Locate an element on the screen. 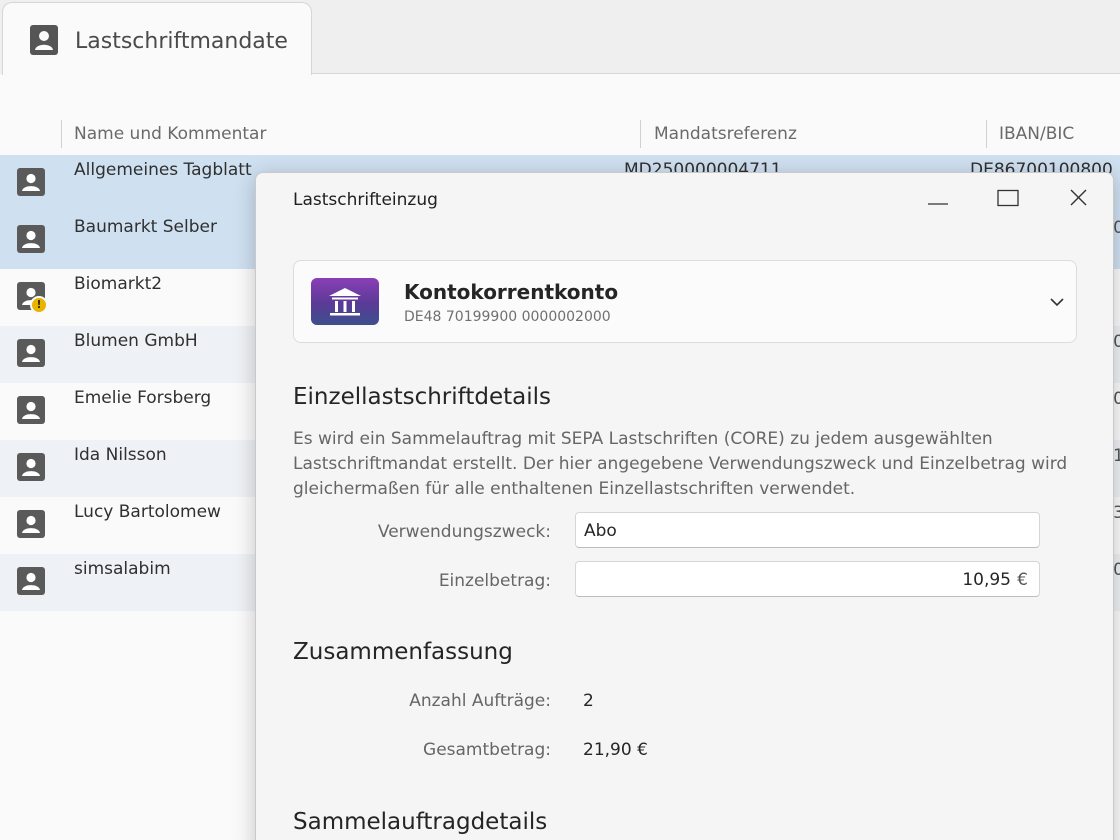 Image resolution: width=1120 pixels, height=840 pixels. tab-bar: Lastschriftmandate is located at coordinates (560, 37).